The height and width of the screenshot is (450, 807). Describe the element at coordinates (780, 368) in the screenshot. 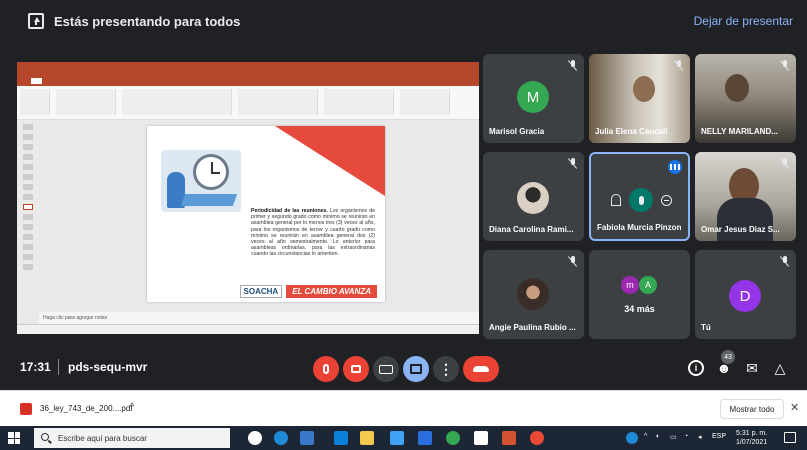

I see `activities-icon: △` at that location.